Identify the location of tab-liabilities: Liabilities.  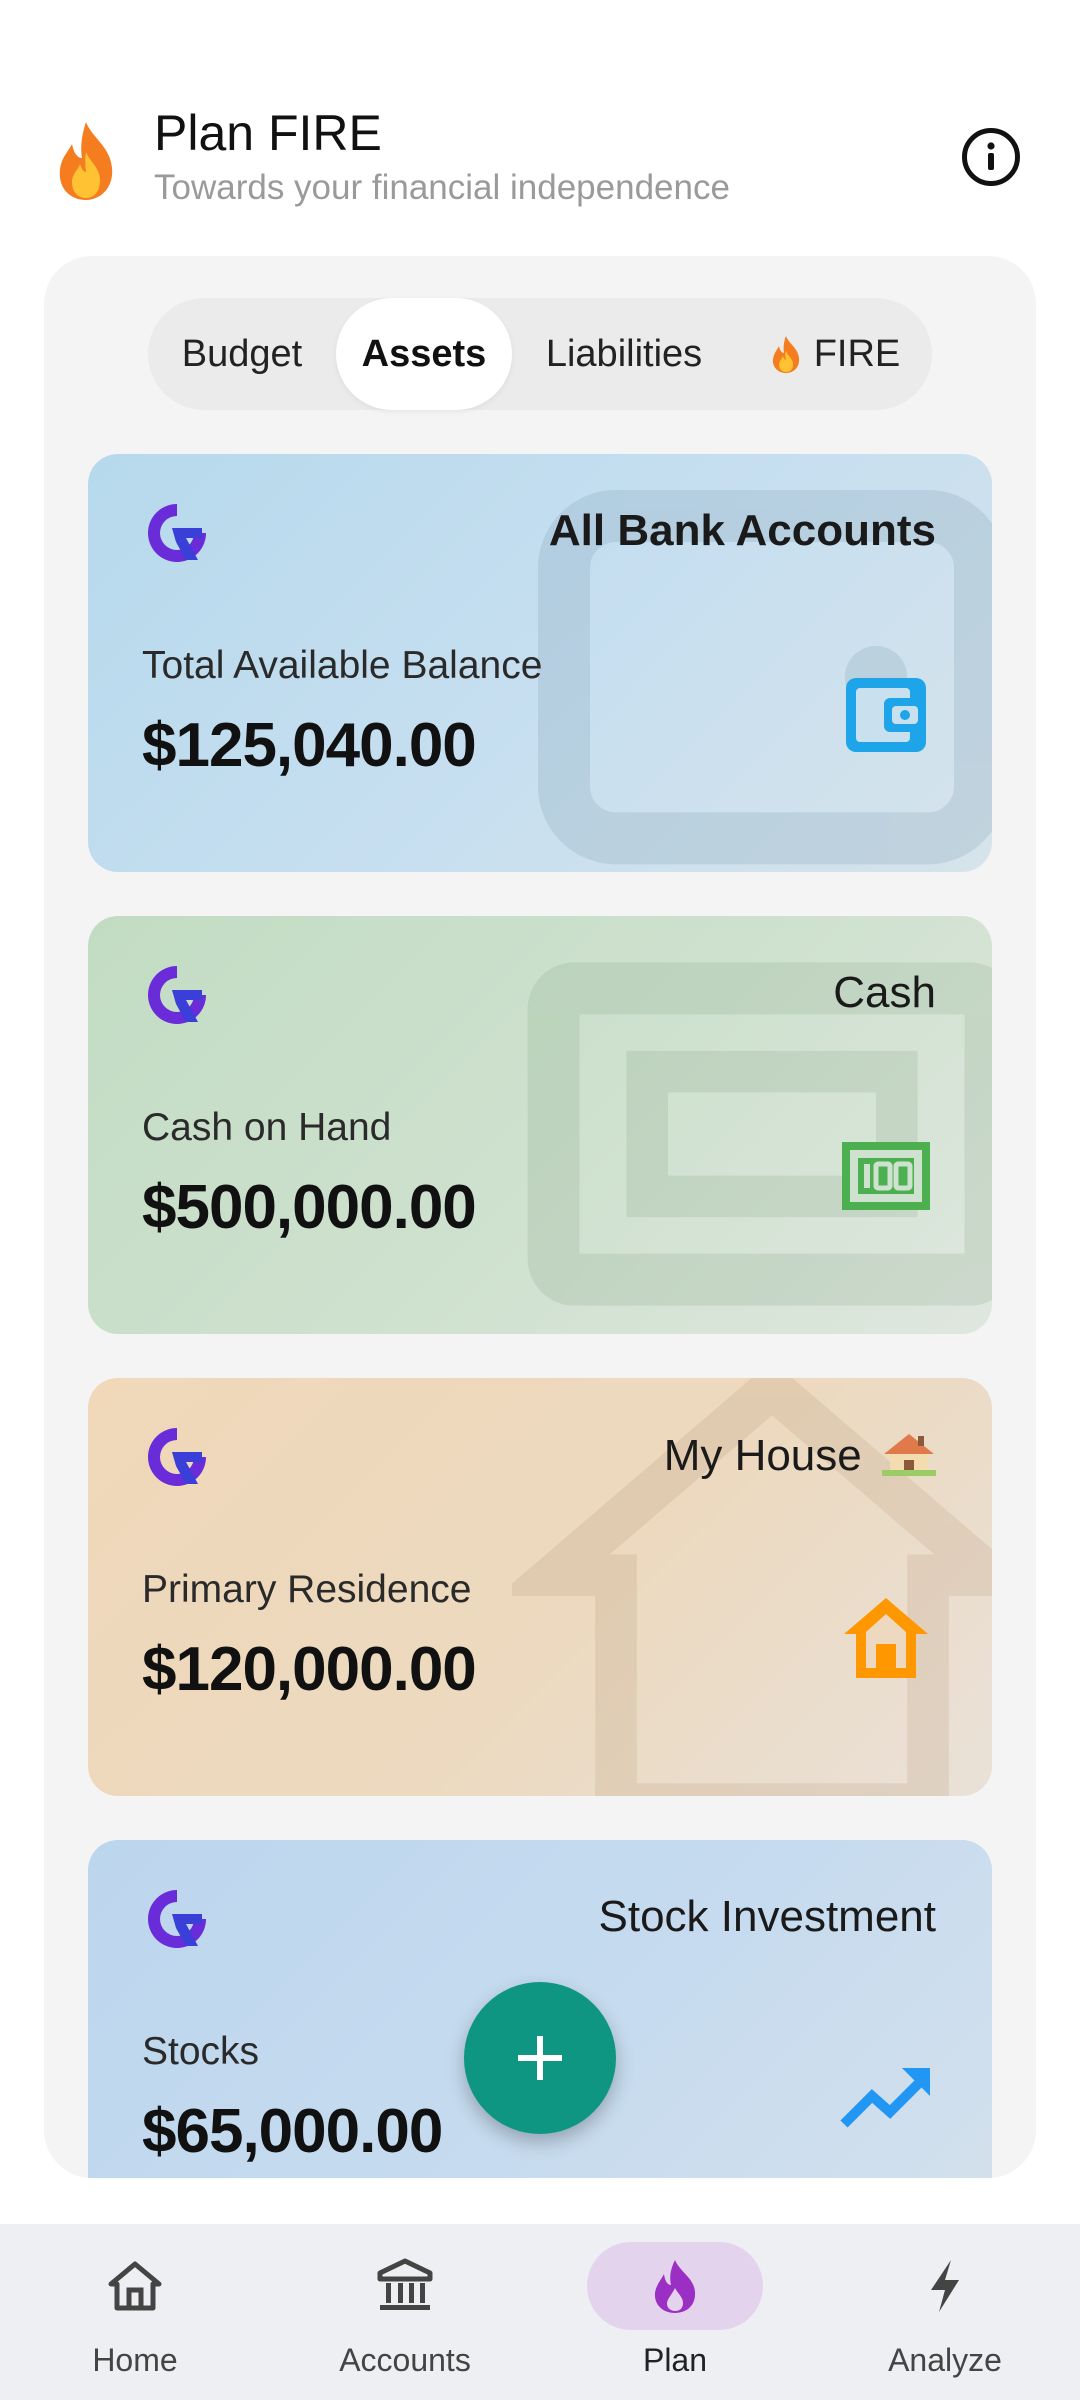
(624, 354).